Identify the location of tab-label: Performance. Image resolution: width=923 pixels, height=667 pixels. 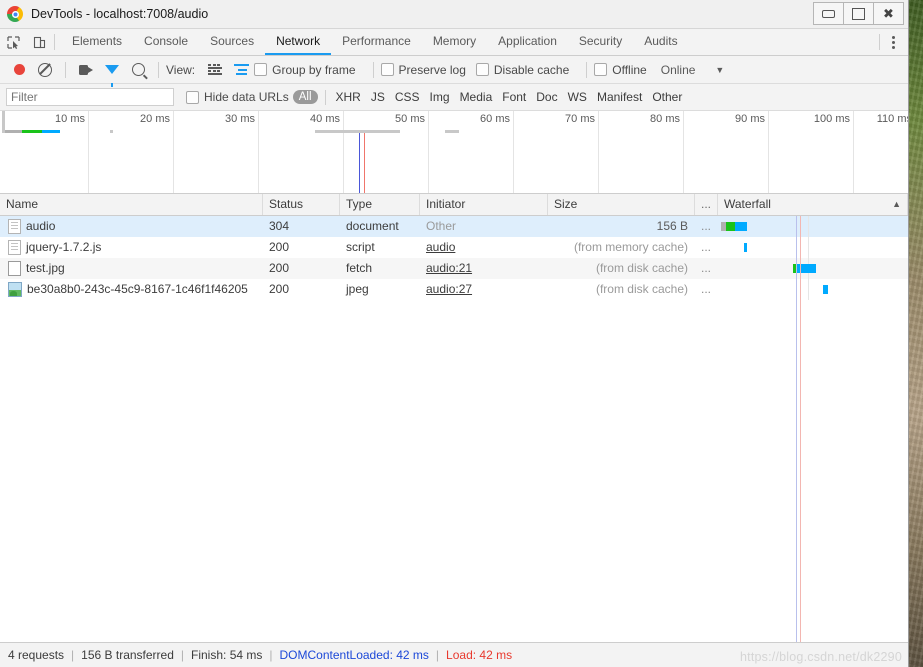
(376, 41).